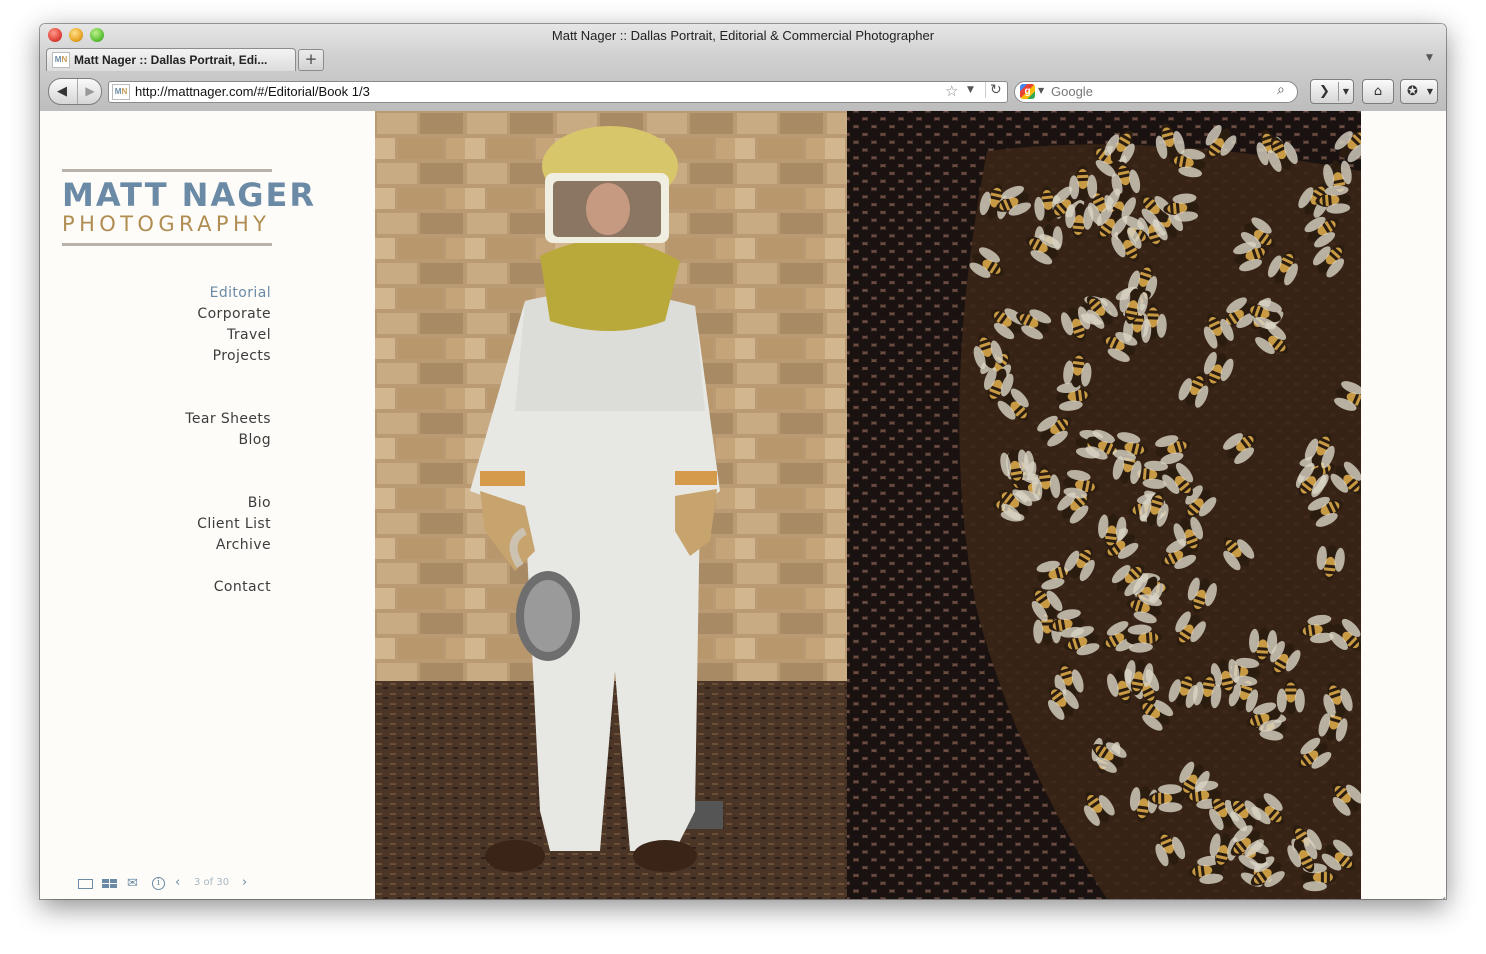  What do you see at coordinates (228, 293) in the screenshot?
I see `nav-editorial: Editorial` at bounding box center [228, 293].